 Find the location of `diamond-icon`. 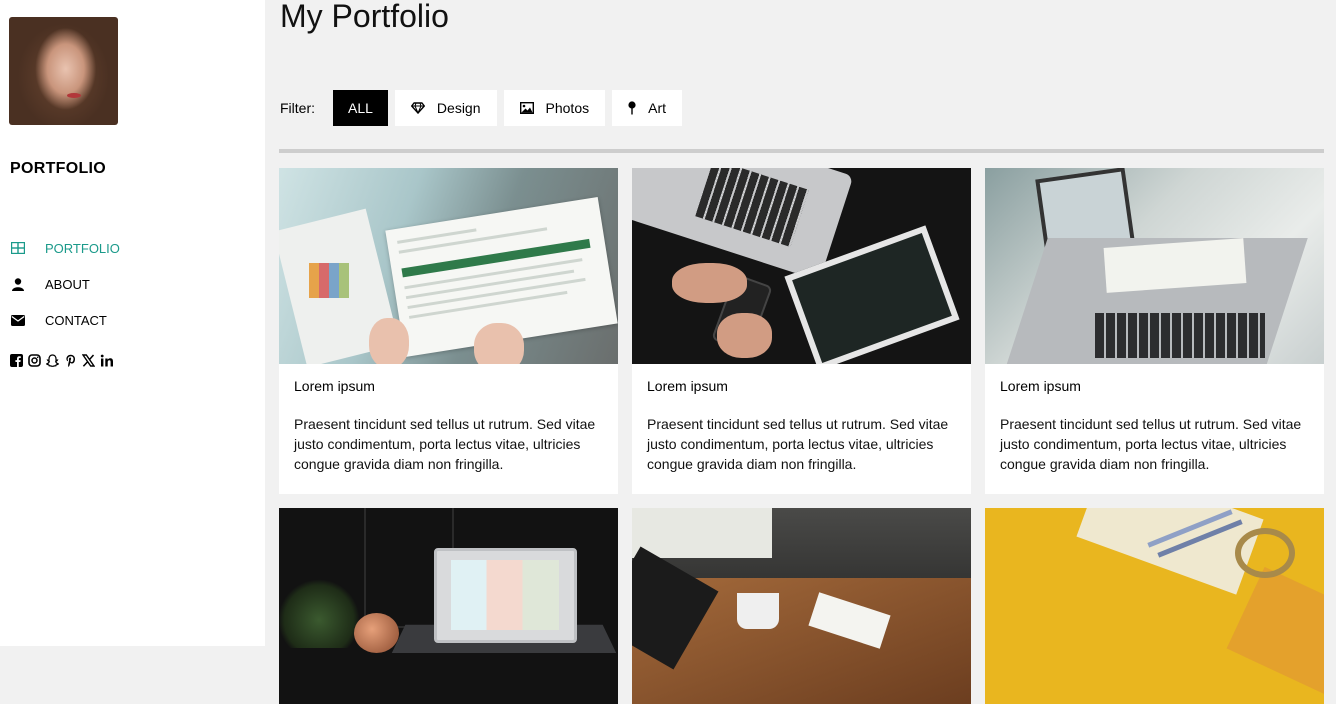

diamond-icon is located at coordinates (417, 108).